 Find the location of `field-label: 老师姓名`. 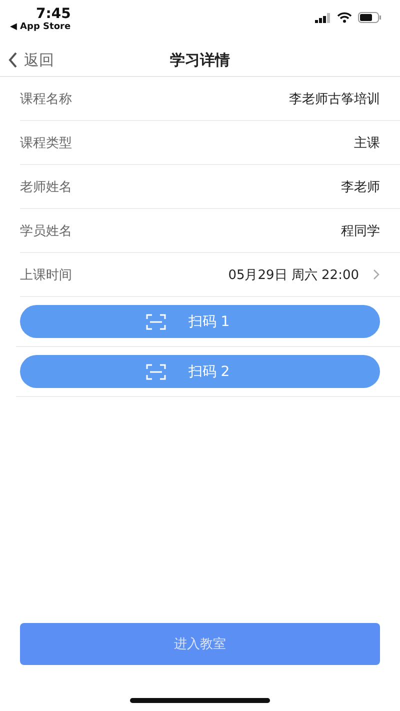

field-label: 老师姓名 is located at coordinates (46, 187).